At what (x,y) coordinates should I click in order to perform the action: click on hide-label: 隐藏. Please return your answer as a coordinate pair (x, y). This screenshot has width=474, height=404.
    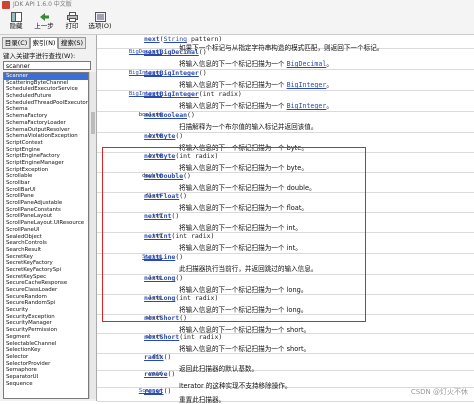
    Looking at the image, I should click on (16, 26).